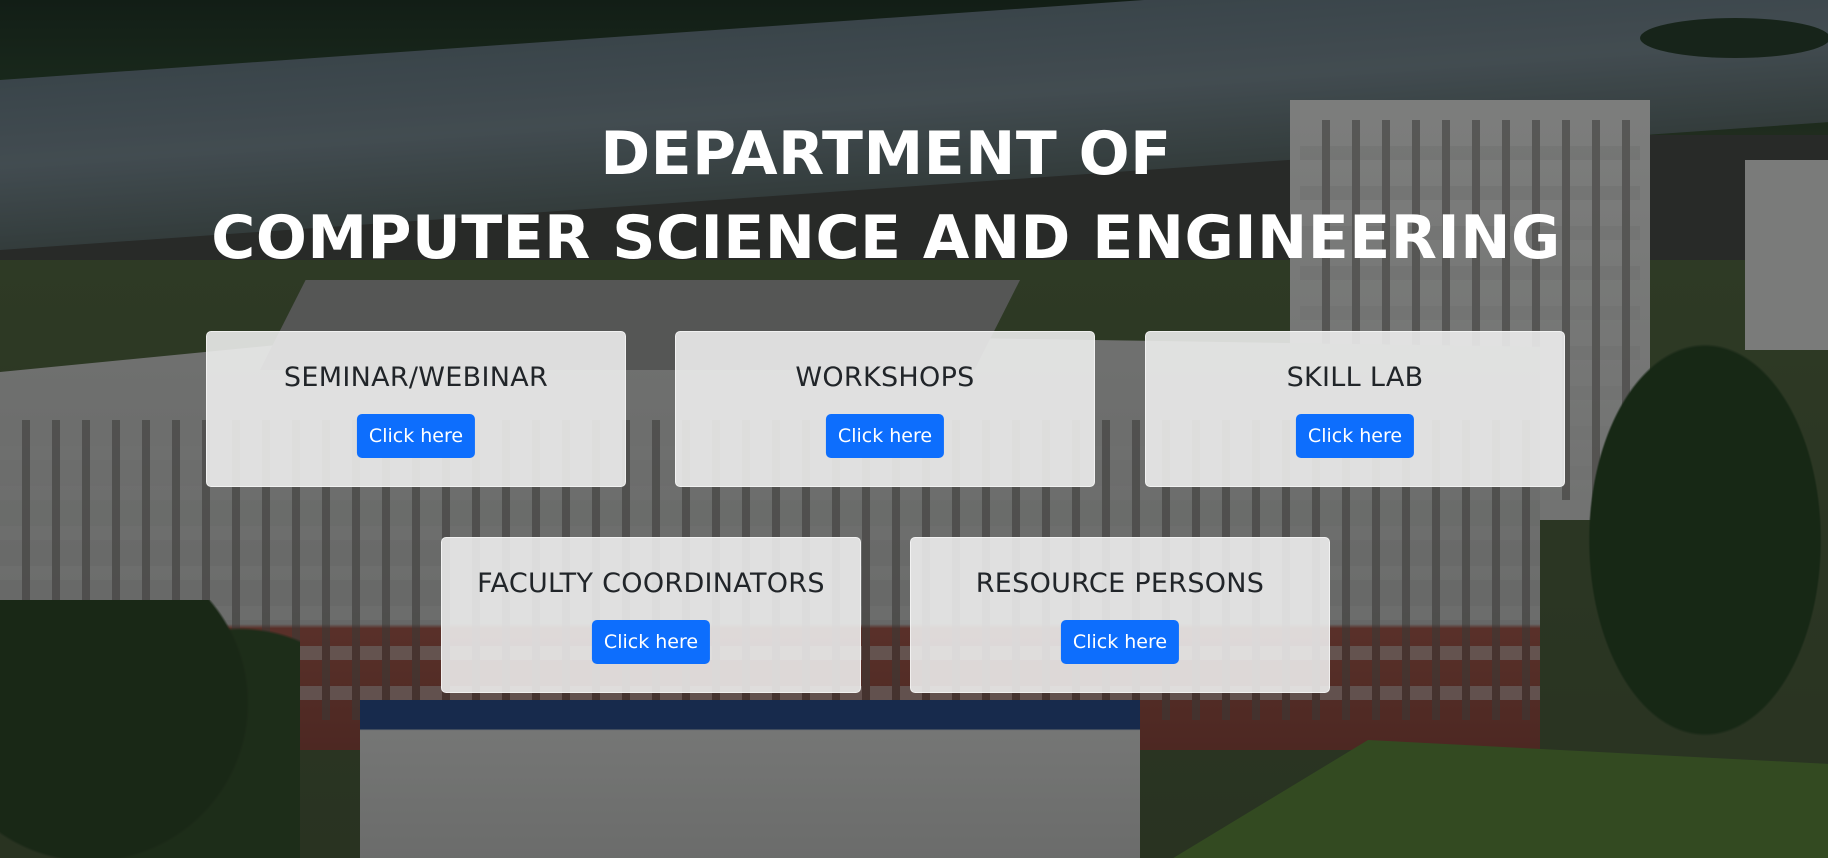  I want to click on workshops-button: Click here, so click(885, 436).